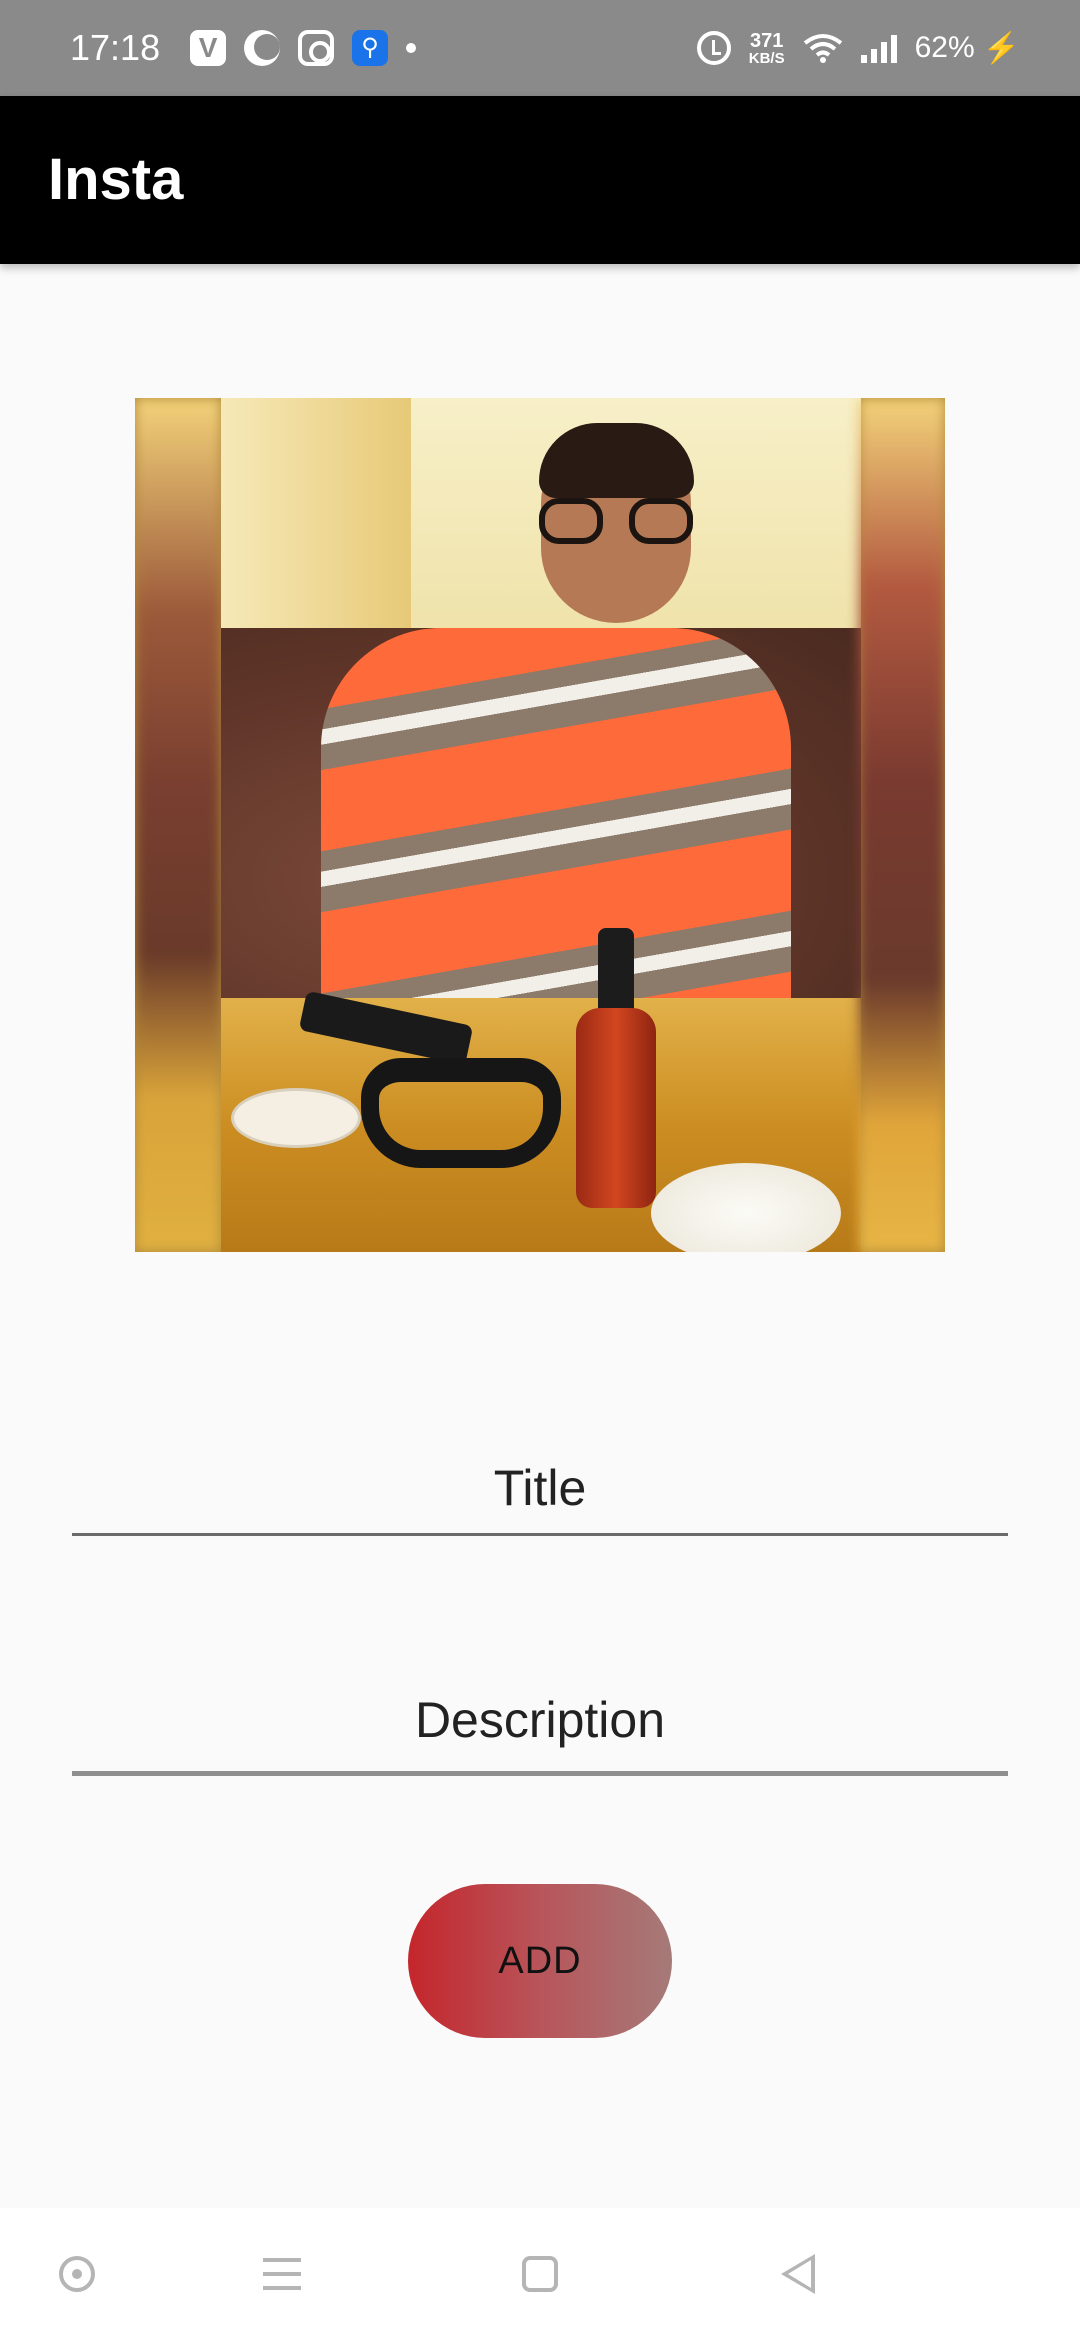 This screenshot has height=2340, width=1080. What do you see at coordinates (208, 48) in the screenshot?
I see `vpn-icon: V` at bounding box center [208, 48].